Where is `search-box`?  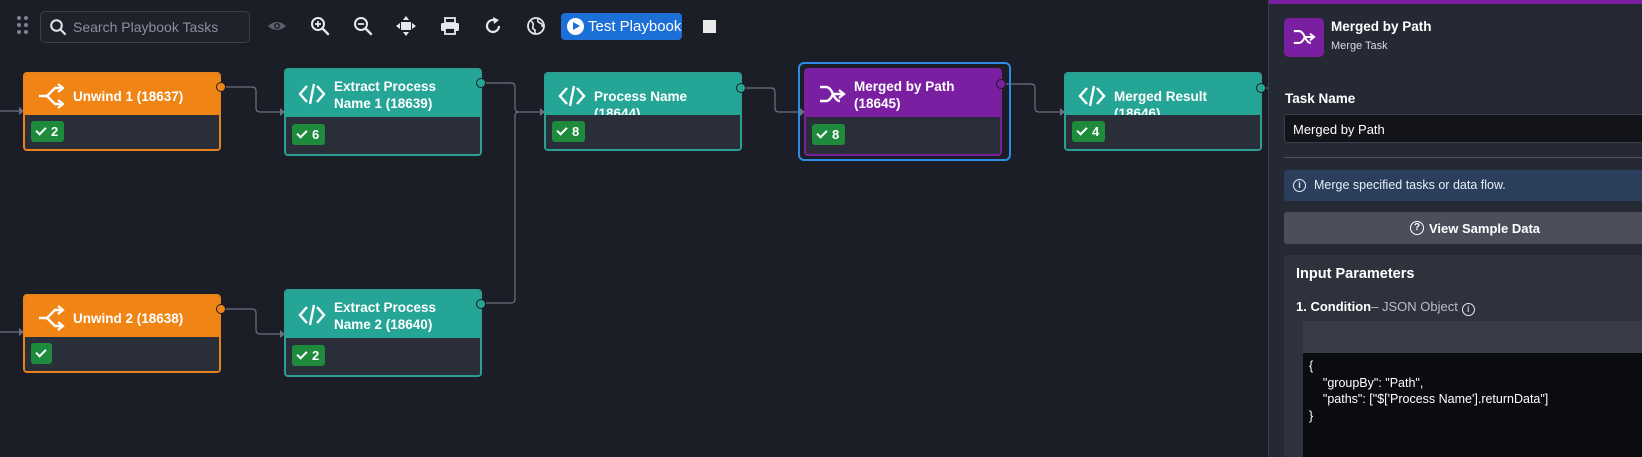
search-box is located at coordinates (145, 27).